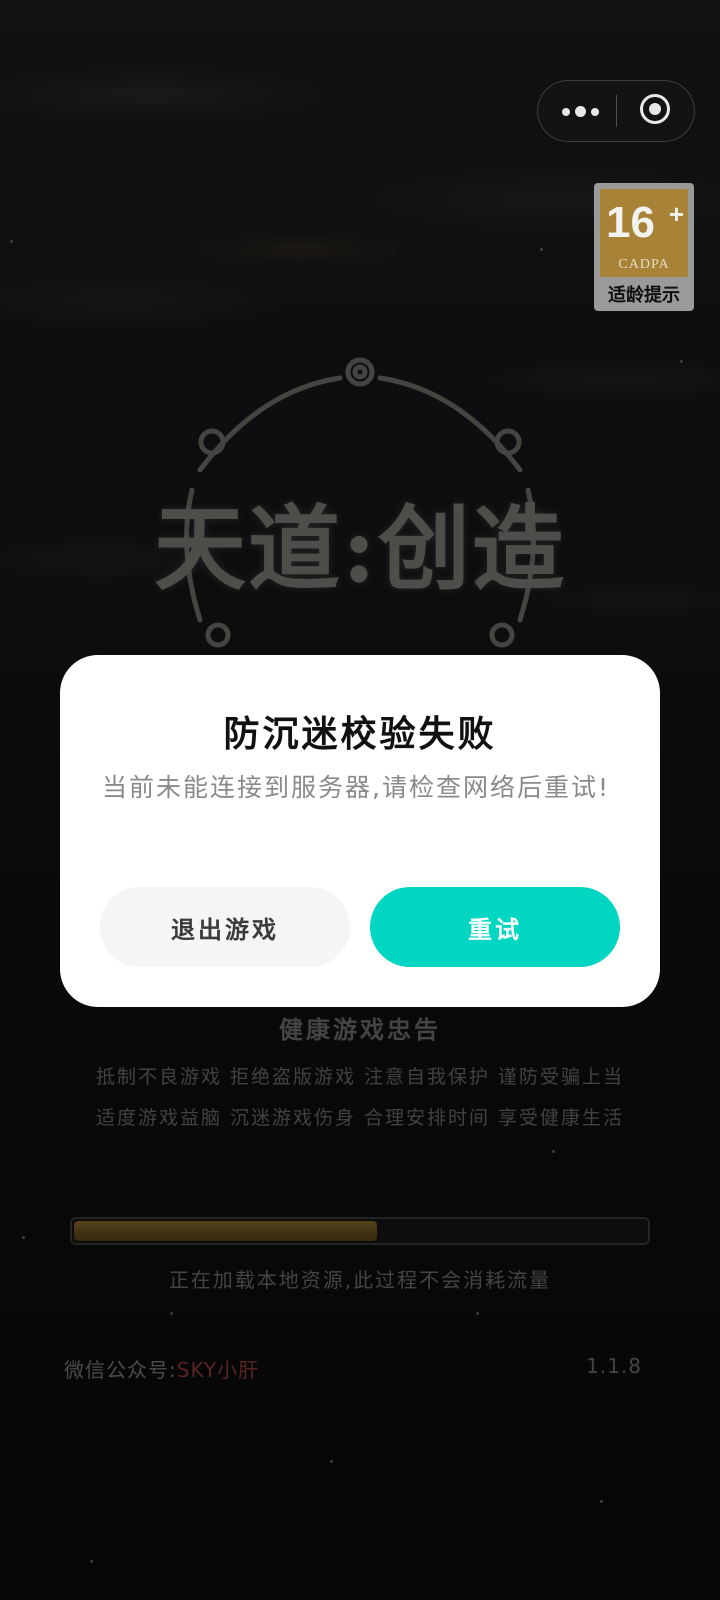  What do you see at coordinates (584, 111) in the screenshot?
I see `more-dots-icon` at bounding box center [584, 111].